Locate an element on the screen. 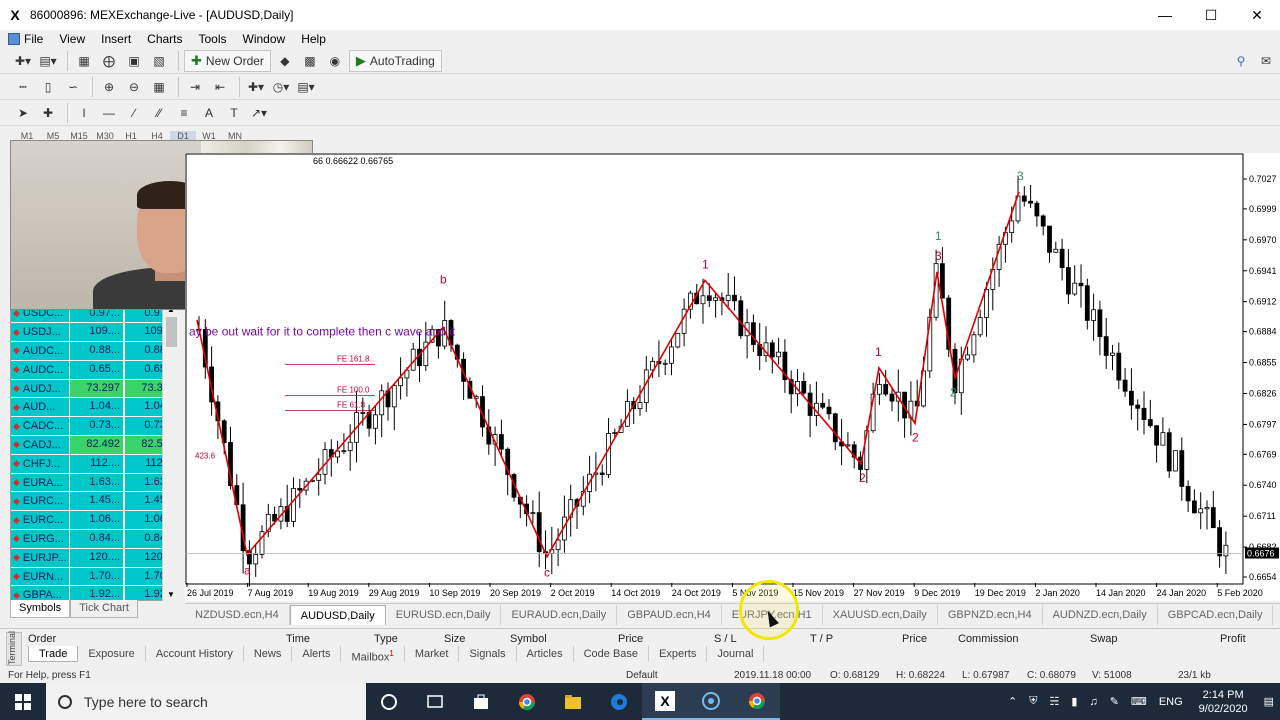 This screenshot has width=1280, height=720. periods-icon: ◷▾ is located at coordinates (281, 87).